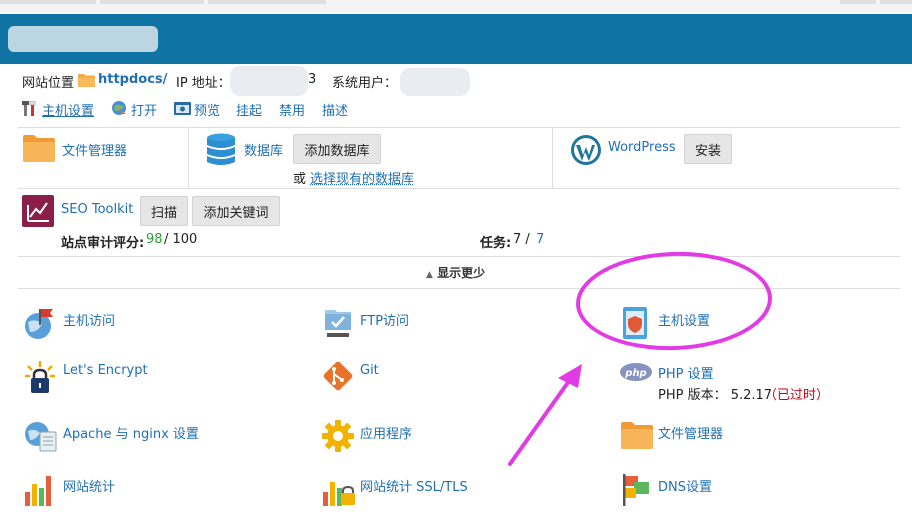 Image resolution: width=912 pixels, height=518 pixels. I want to click on file-manager-link: 文件管理器, so click(94, 149).